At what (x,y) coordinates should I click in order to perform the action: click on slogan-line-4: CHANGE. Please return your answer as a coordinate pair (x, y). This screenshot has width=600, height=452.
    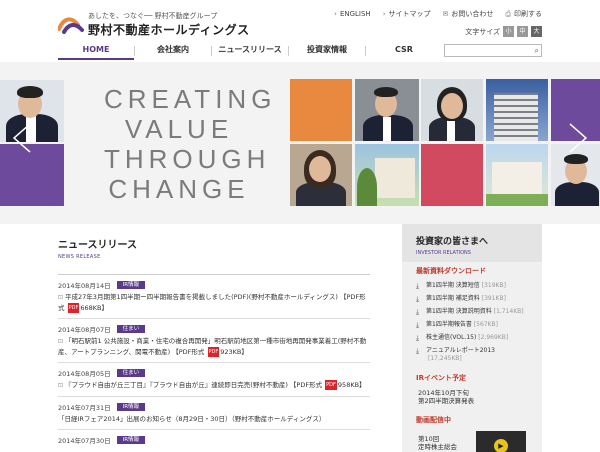
    Looking at the image, I should click on (179, 189).